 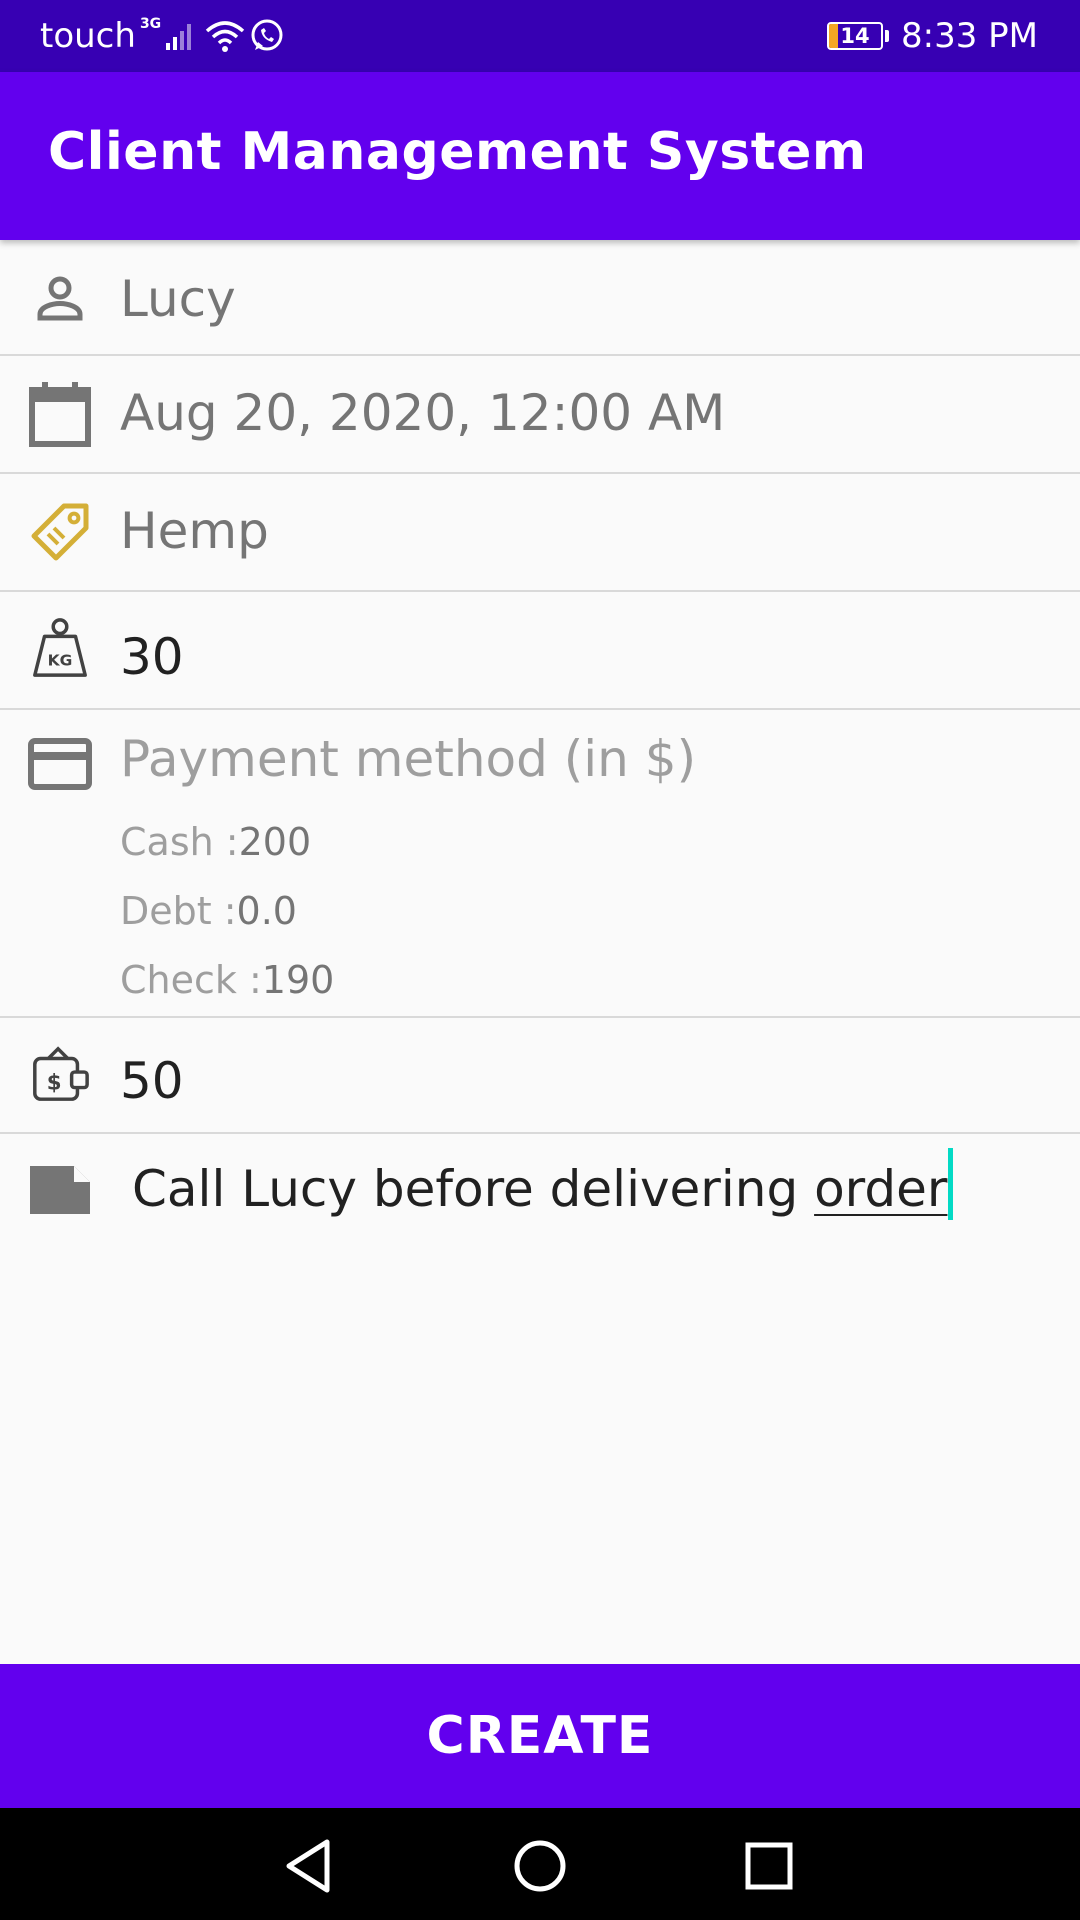 What do you see at coordinates (162, 36) in the screenshot?
I see `status-left: touch 3G` at bounding box center [162, 36].